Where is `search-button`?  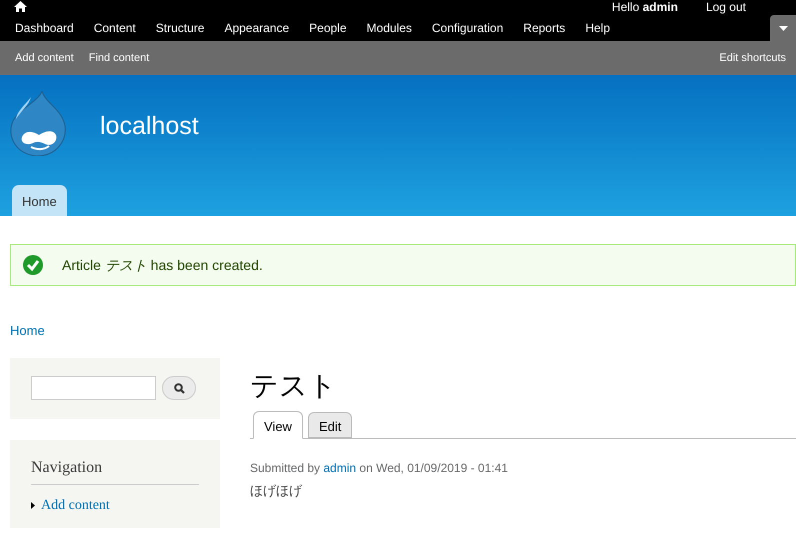
search-button is located at coordinates (179, 388).